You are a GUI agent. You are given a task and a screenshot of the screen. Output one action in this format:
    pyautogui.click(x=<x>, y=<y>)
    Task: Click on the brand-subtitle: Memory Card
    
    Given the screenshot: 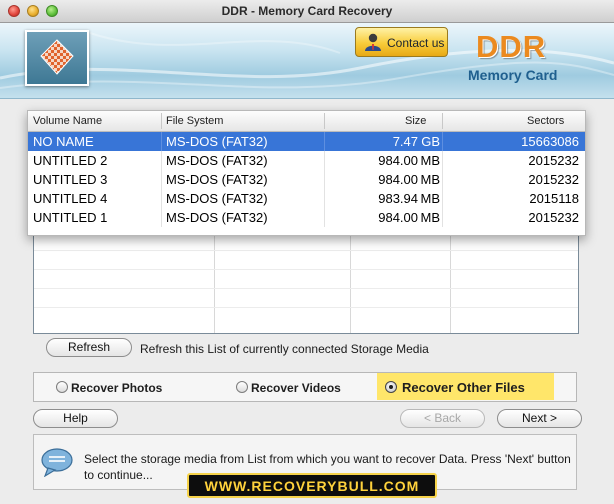 What is the action you would take?
    pyautogui.click(x=513, y=75)
    